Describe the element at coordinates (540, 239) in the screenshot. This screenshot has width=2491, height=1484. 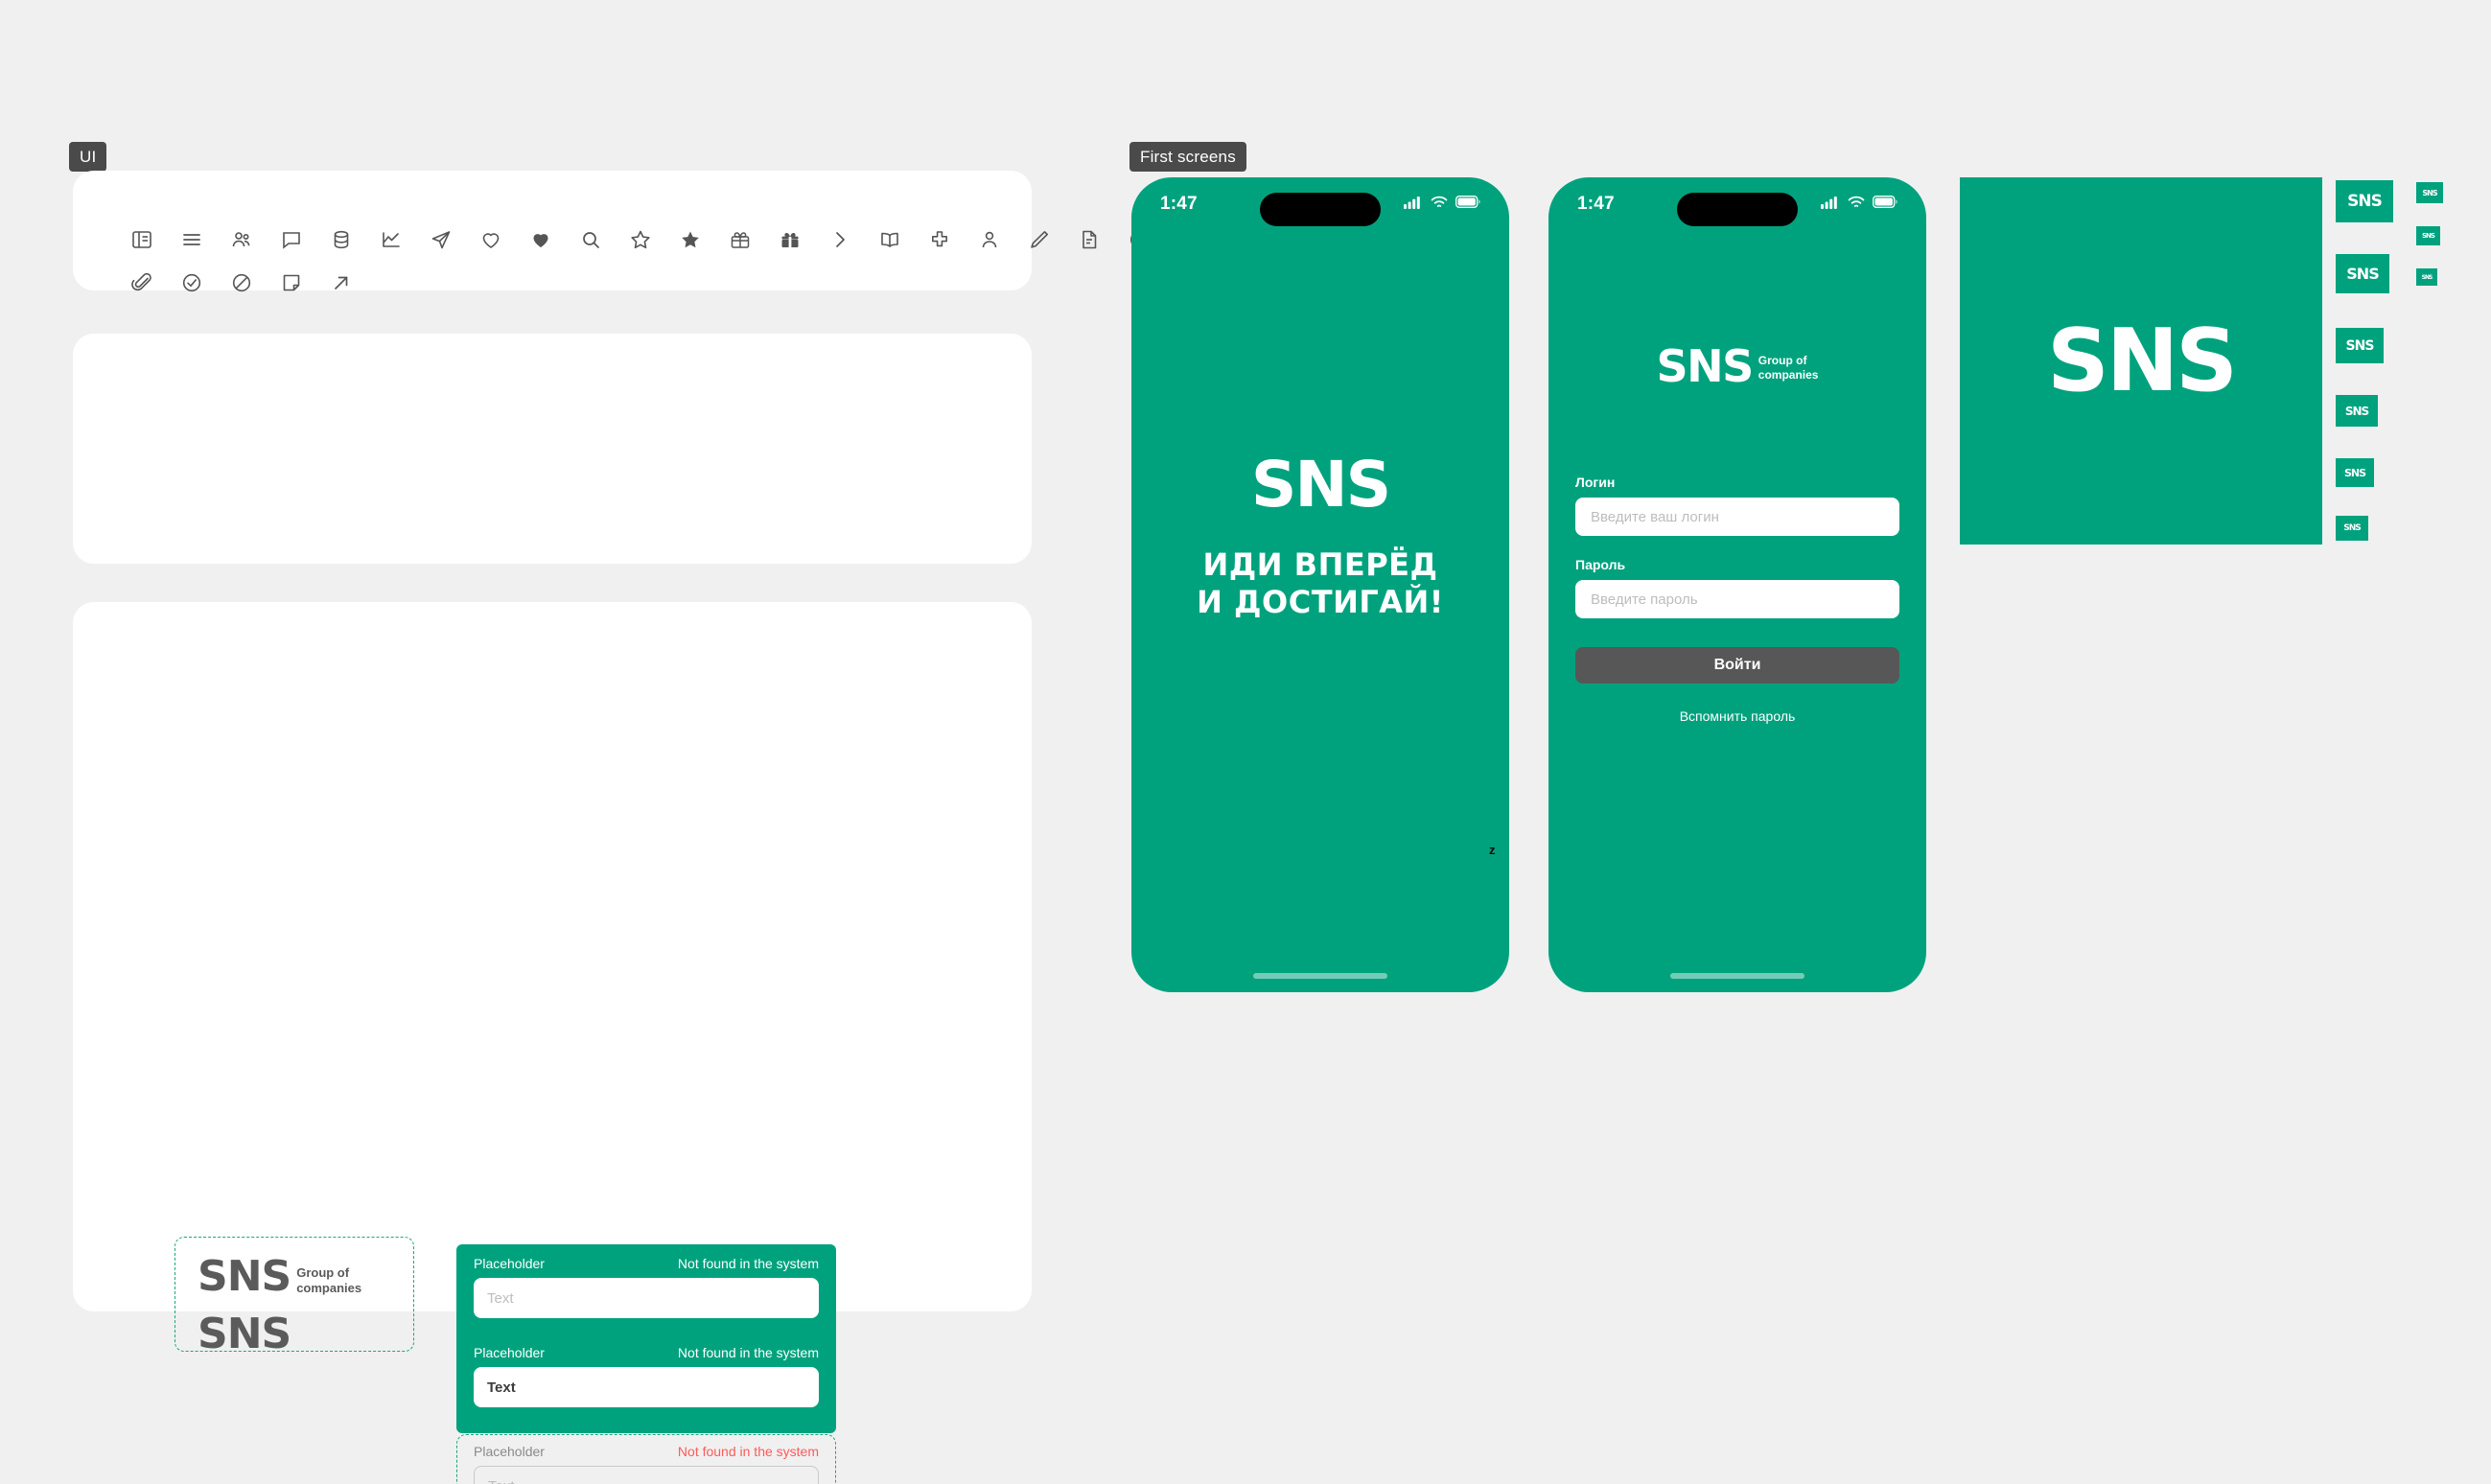
I see `heart-filled-icon` at that location.